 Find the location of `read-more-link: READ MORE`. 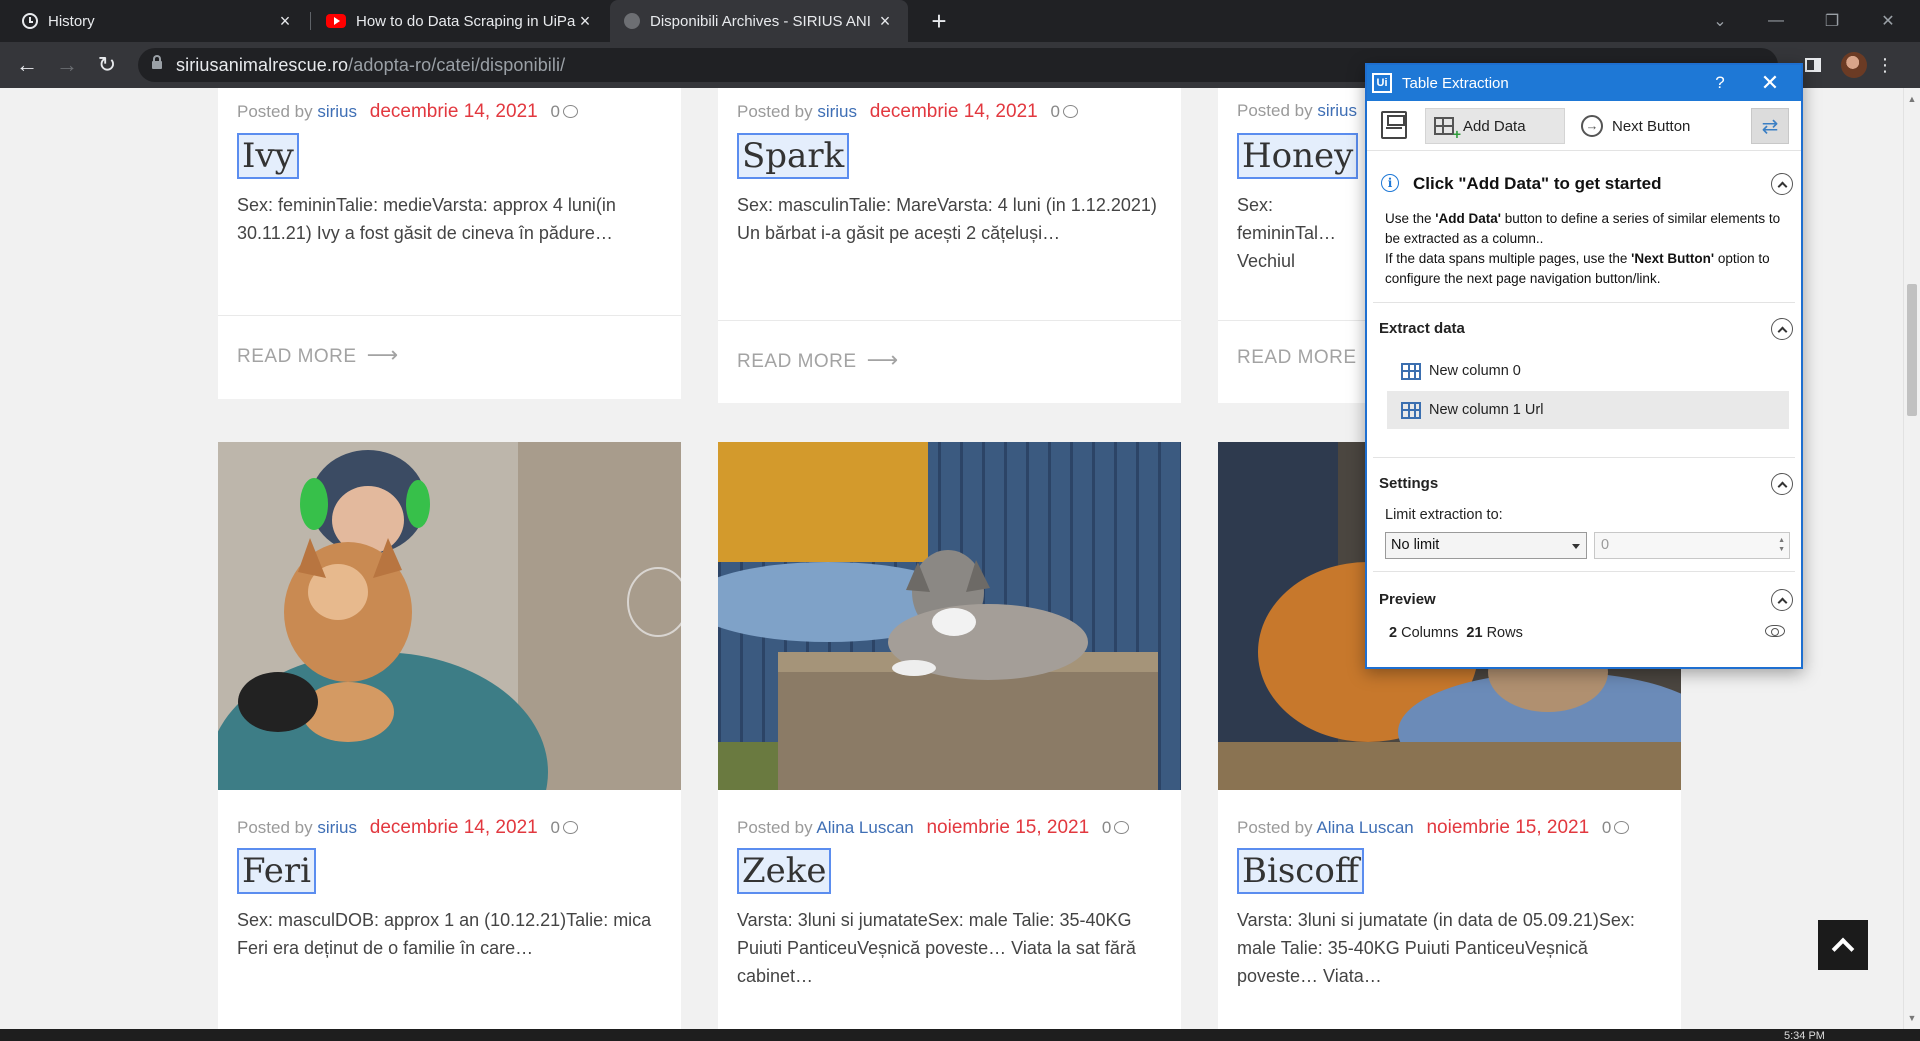

read-more-link: READ MORE is located at coordinates (1297, 358).